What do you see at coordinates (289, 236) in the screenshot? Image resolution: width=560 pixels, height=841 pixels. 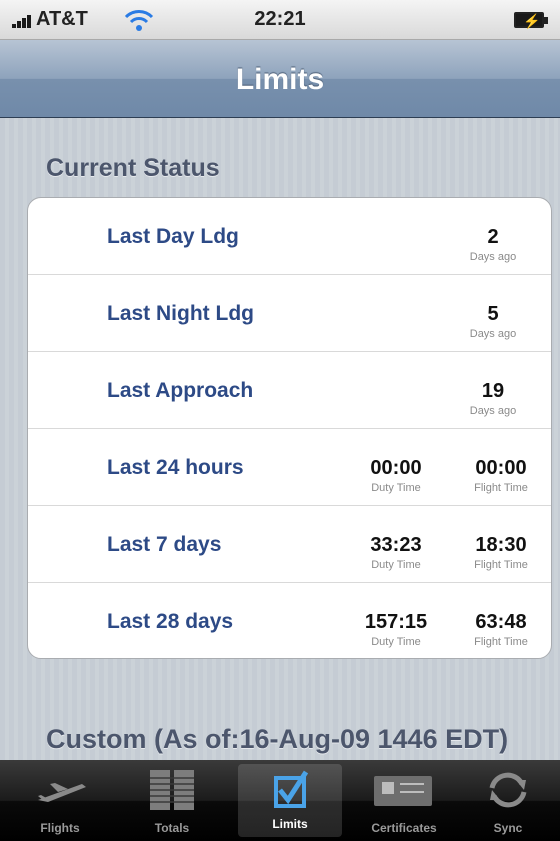 I see `table-row-last-day-ldg: Last Day Ldg 2 Days ago` at bounding box center [289, 236].